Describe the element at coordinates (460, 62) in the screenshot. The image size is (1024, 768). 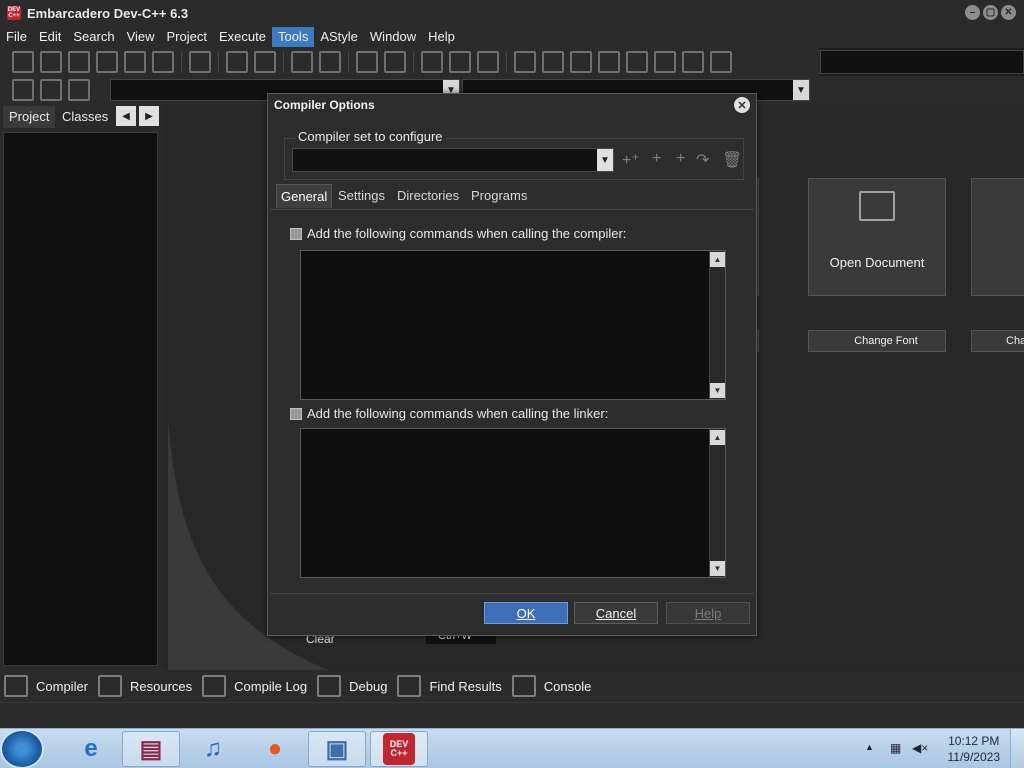
I see `remove-from-project-icon` at that location.